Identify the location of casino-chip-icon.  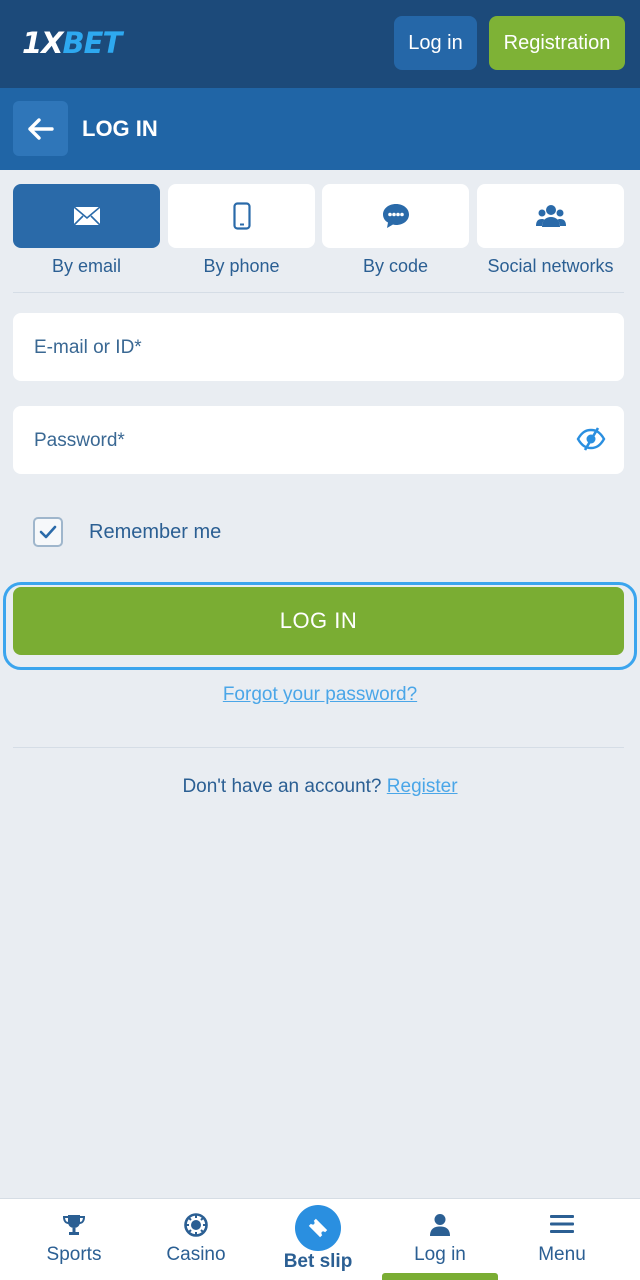
(196, 1225).